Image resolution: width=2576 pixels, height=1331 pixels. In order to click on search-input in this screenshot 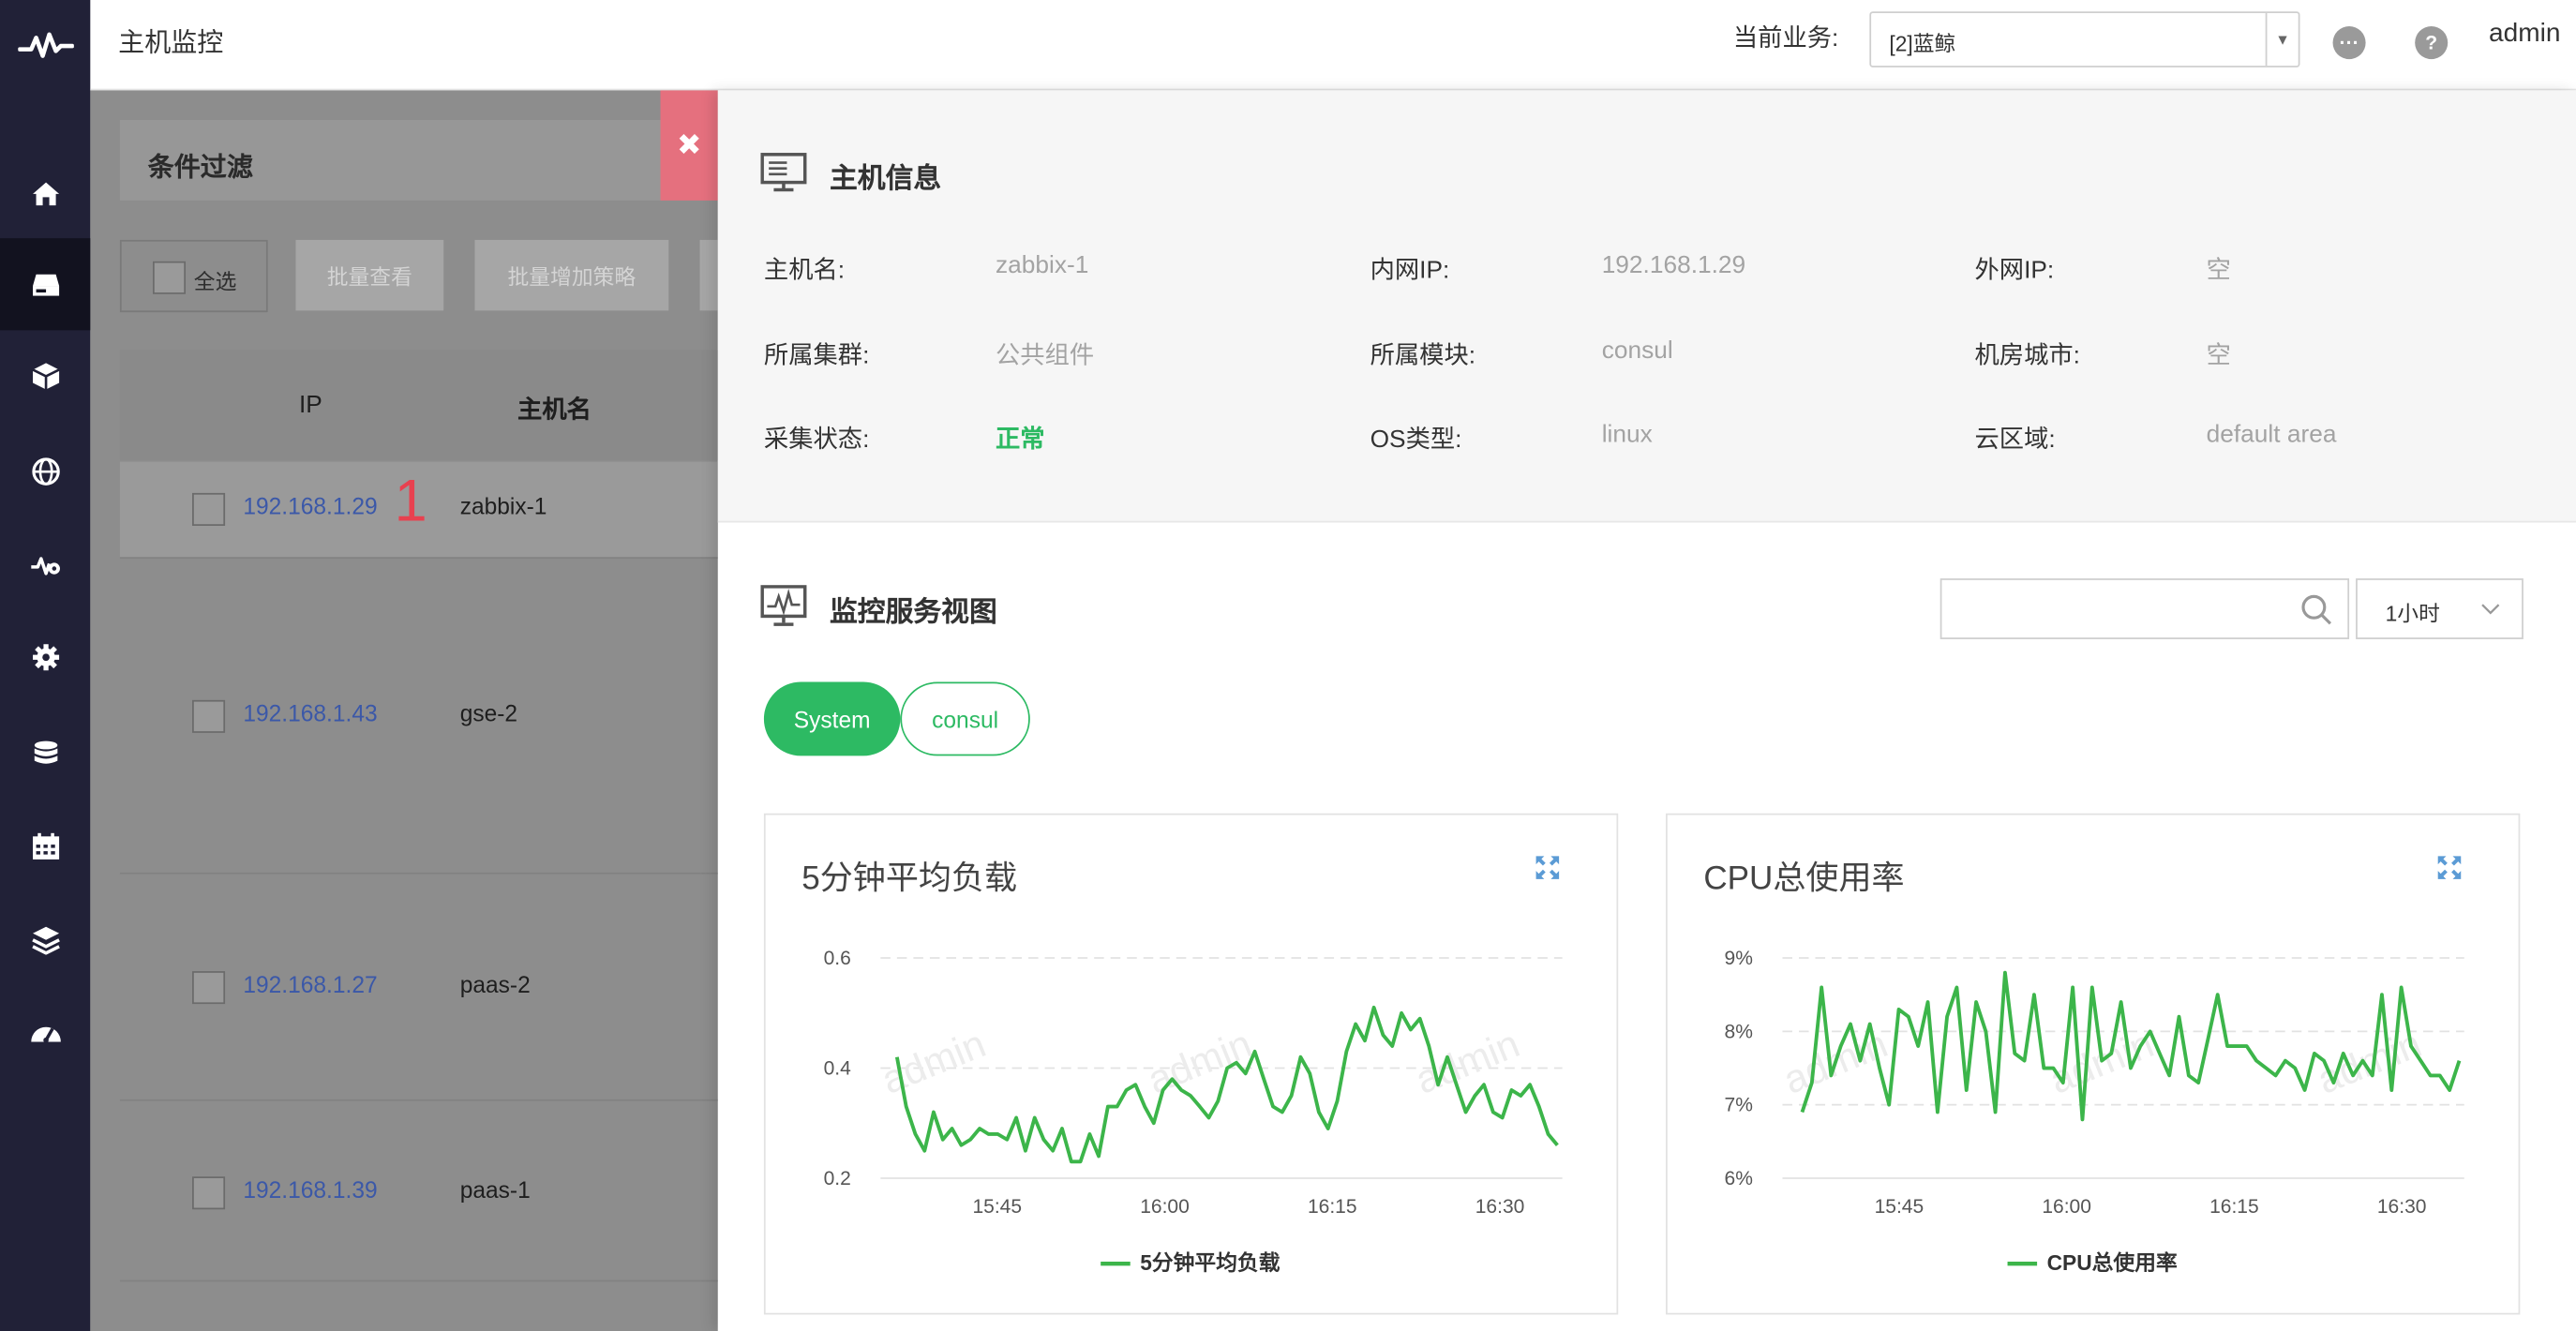, I will do `click(2119, 610)`.